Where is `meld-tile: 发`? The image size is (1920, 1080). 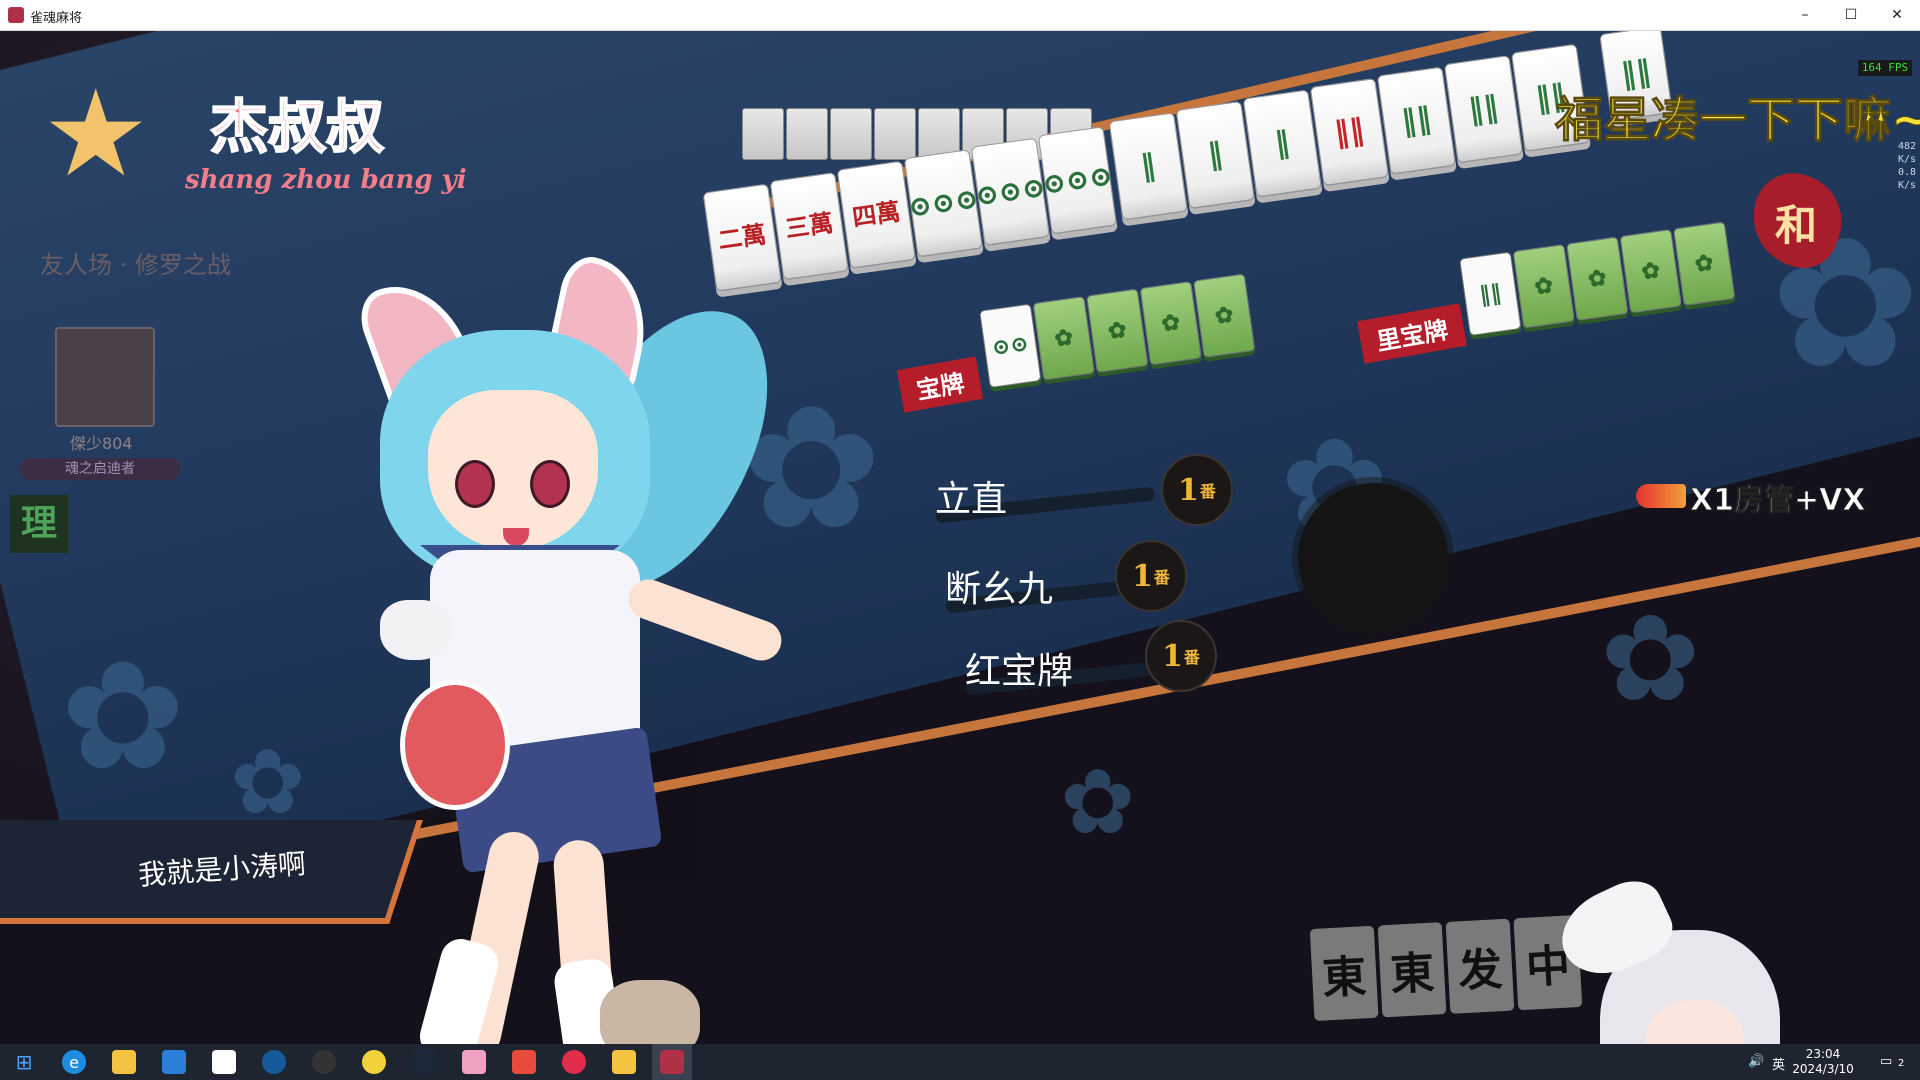
meld-tile: 发 is located at coordinates (1480, 966).